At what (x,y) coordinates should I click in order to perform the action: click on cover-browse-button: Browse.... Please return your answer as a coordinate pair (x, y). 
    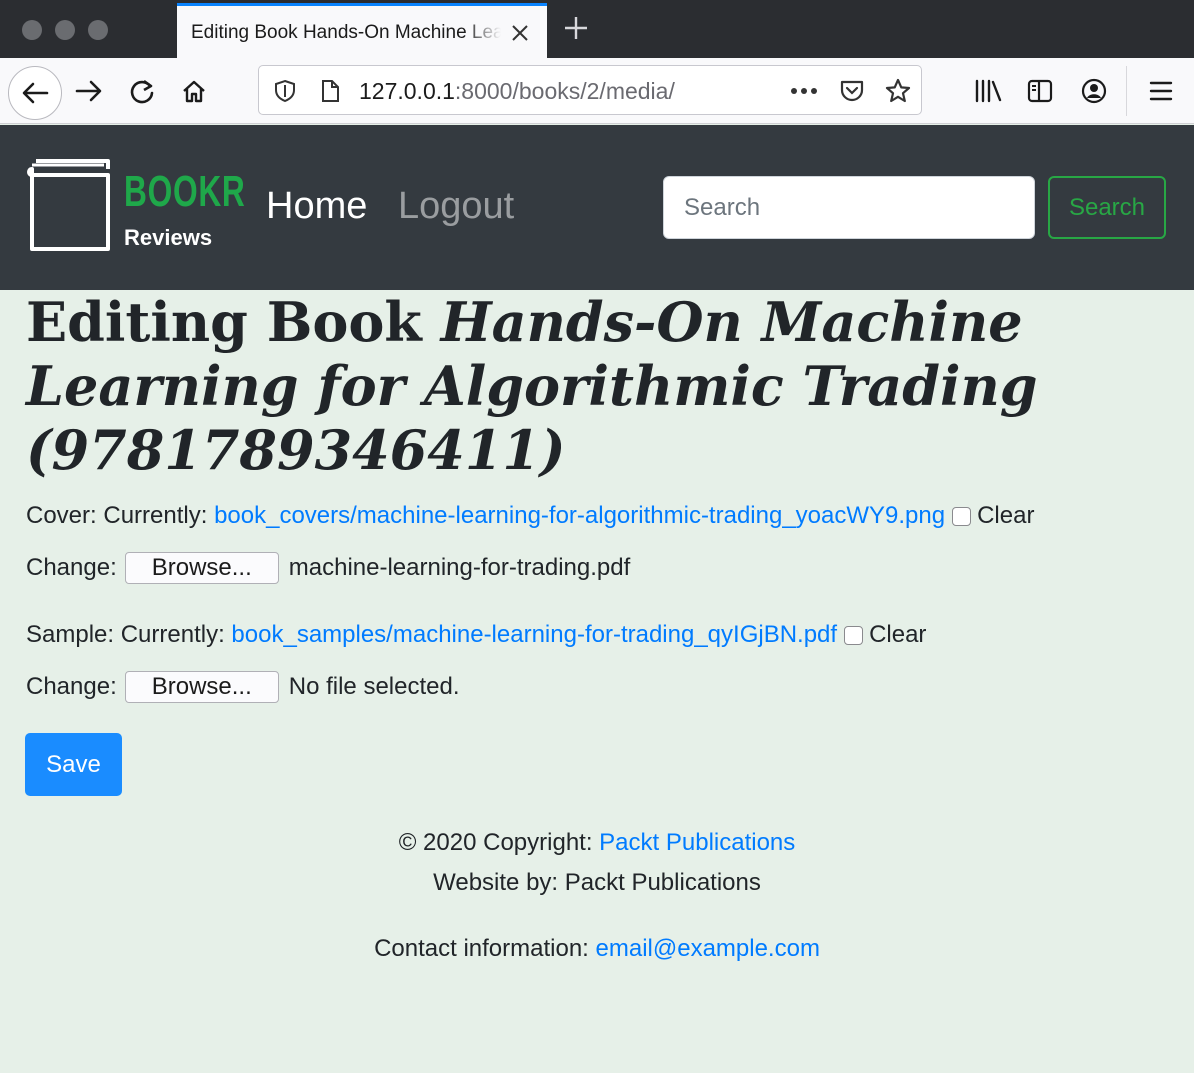
    Looking at the image, I should click on (201, 568).